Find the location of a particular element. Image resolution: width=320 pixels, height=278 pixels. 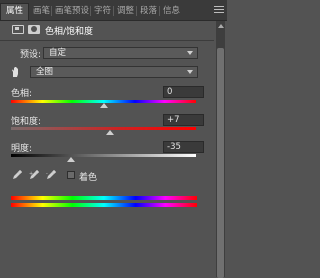

tab-character: 字符 is located at coordinates (102, 12).